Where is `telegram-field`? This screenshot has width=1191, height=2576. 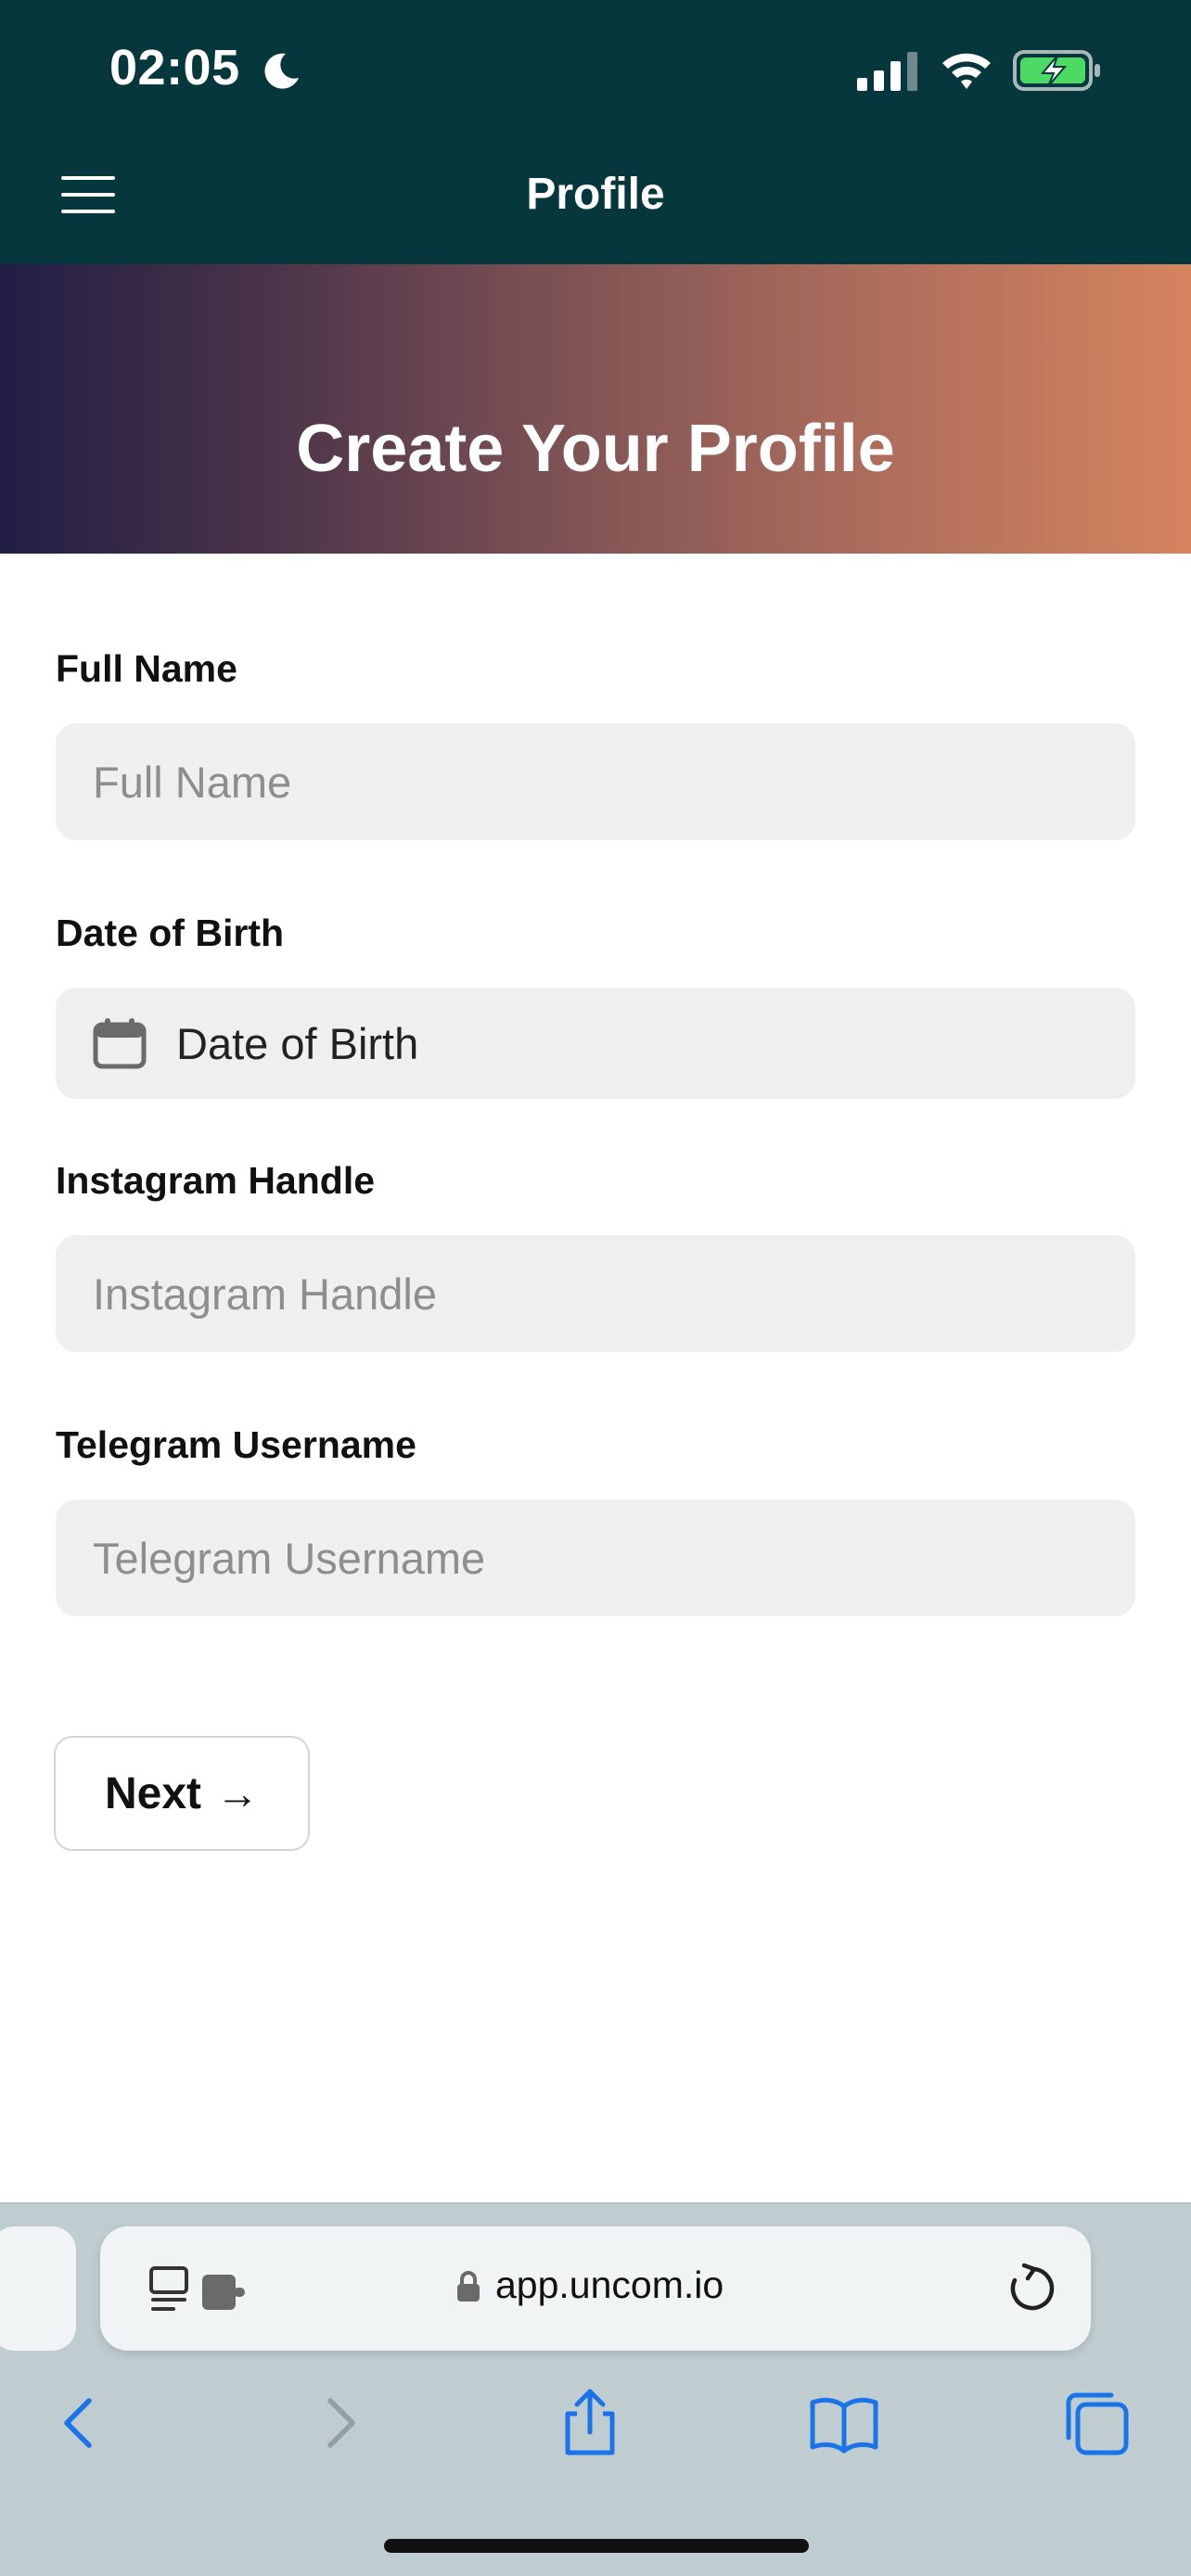
telegram-field is located at coordinates (595, 1558).